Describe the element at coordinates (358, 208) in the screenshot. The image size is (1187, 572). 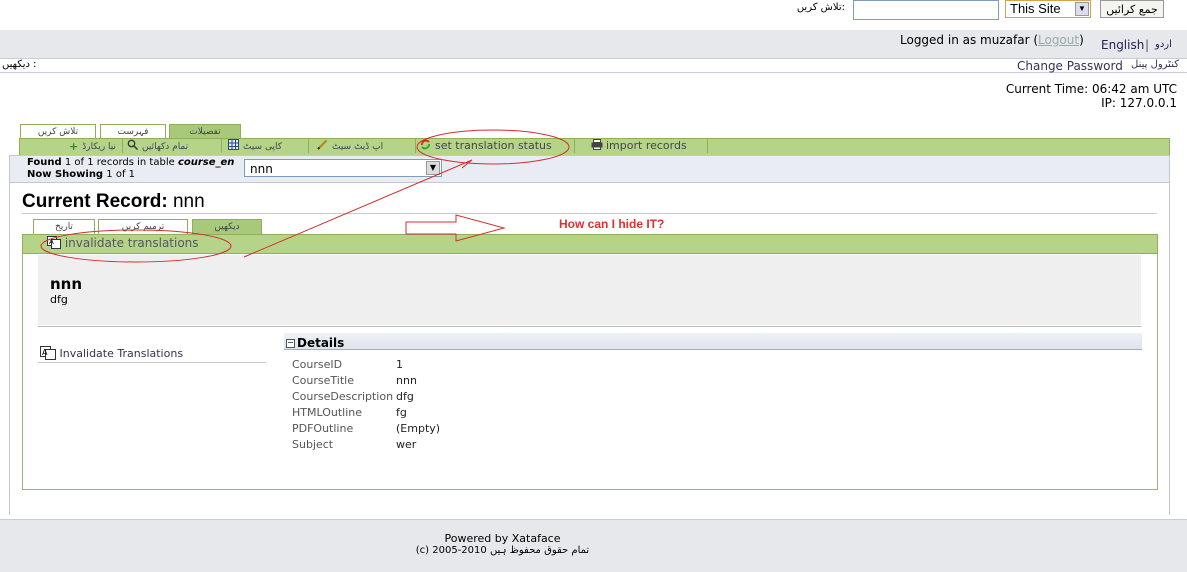
I see `annotation-line` at that location.